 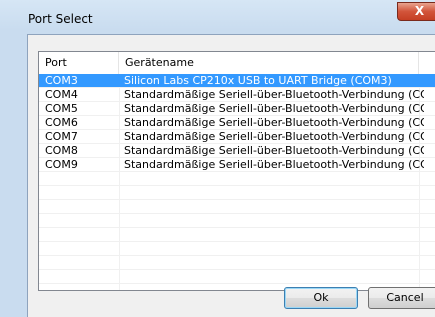 I want to click on close-button: X, so click(x=416, y=11).